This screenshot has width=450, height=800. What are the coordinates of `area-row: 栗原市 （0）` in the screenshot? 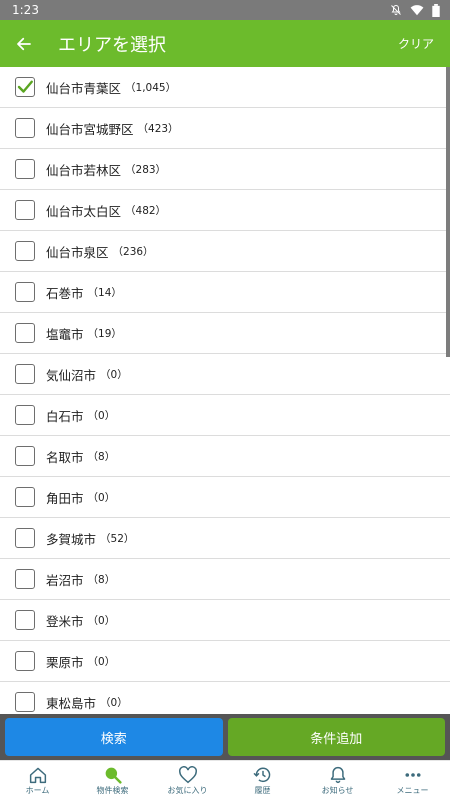 It's located at (225, 661).